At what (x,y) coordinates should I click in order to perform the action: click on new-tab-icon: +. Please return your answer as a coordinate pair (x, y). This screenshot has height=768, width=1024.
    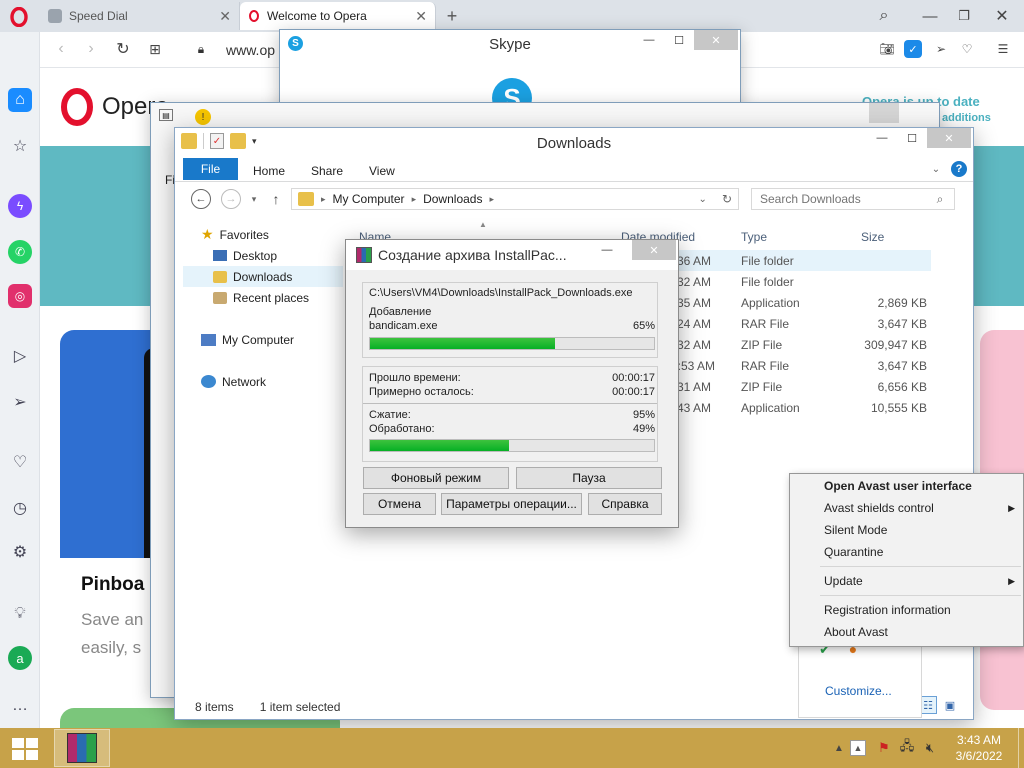
    Looking at the image, I should click on (452, 16).